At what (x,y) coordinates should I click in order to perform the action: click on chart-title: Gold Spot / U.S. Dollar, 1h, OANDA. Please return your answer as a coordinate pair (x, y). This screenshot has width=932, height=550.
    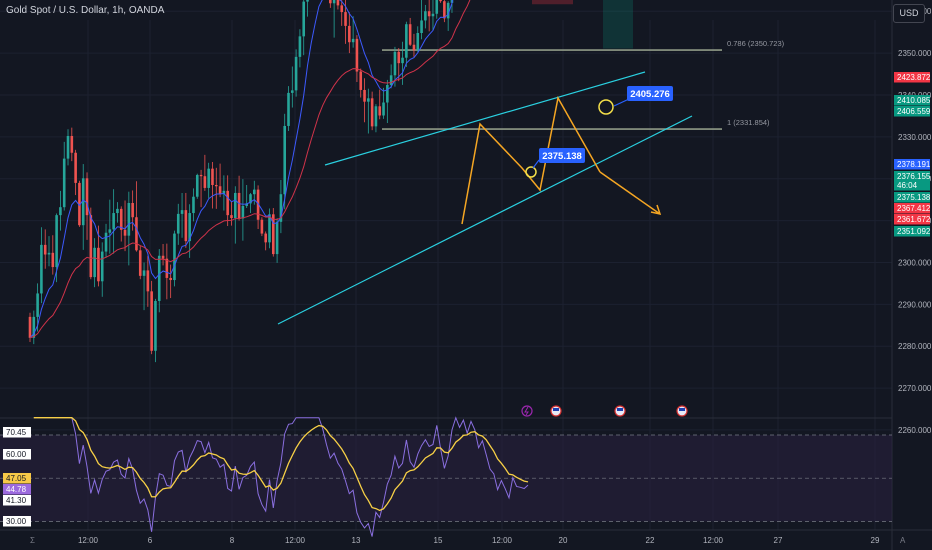
    Looking at the image, I should click on (85, 10).